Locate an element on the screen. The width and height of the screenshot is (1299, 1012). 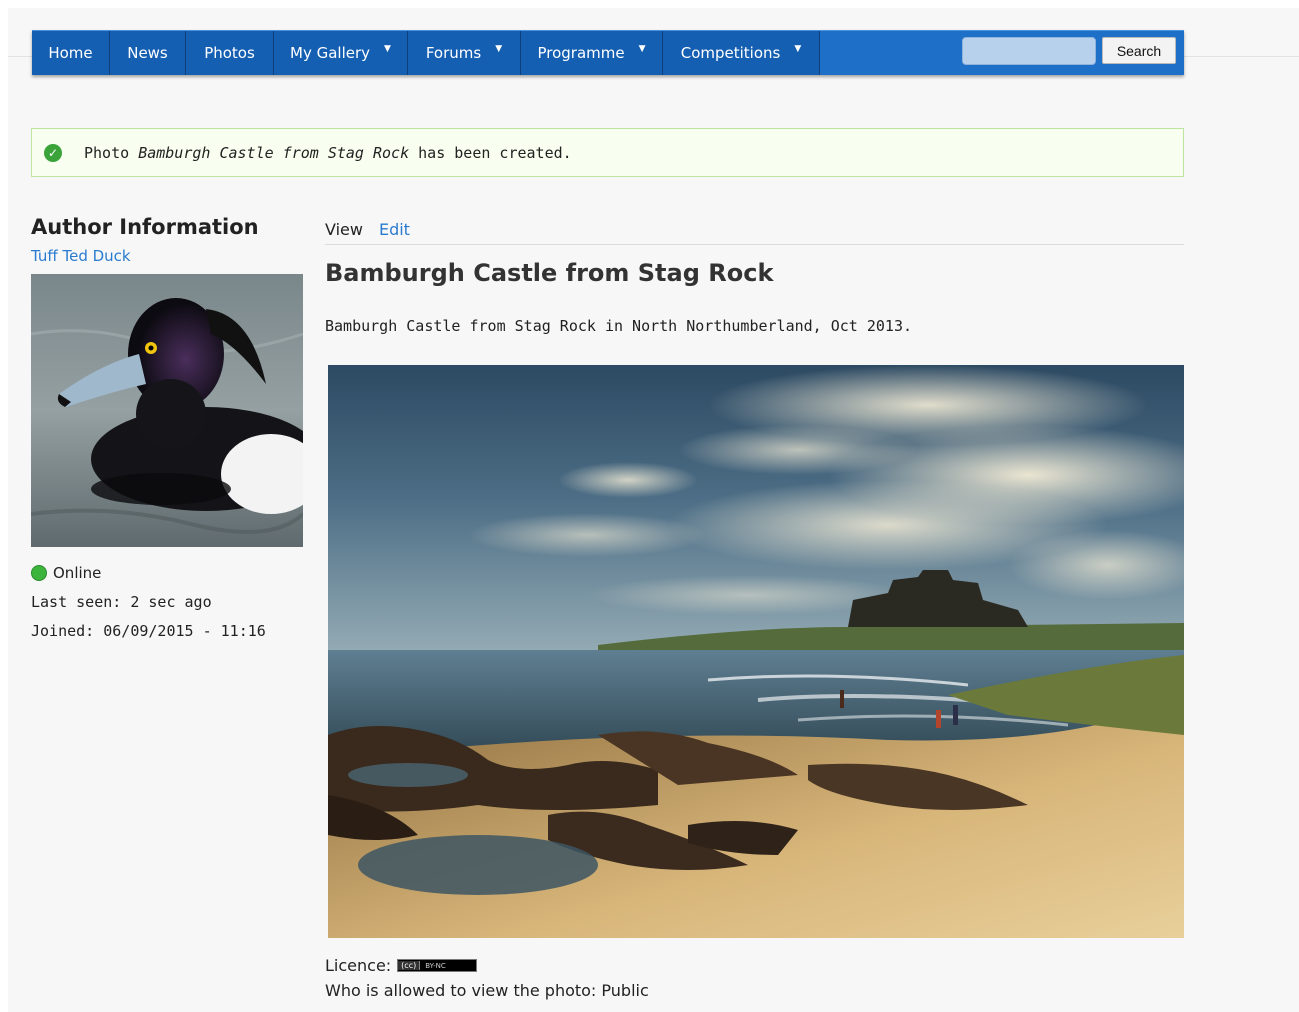
nav-item-photos: Photos is located at coordinates (230, 53).